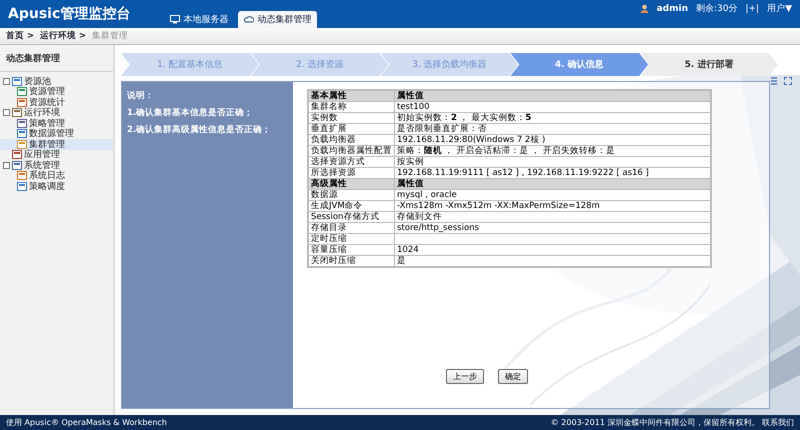  What do you see at coordinates (717, 8) in the screenshot?
I see `session-timer: 剩余:30分` at bounding box center [717, 8].